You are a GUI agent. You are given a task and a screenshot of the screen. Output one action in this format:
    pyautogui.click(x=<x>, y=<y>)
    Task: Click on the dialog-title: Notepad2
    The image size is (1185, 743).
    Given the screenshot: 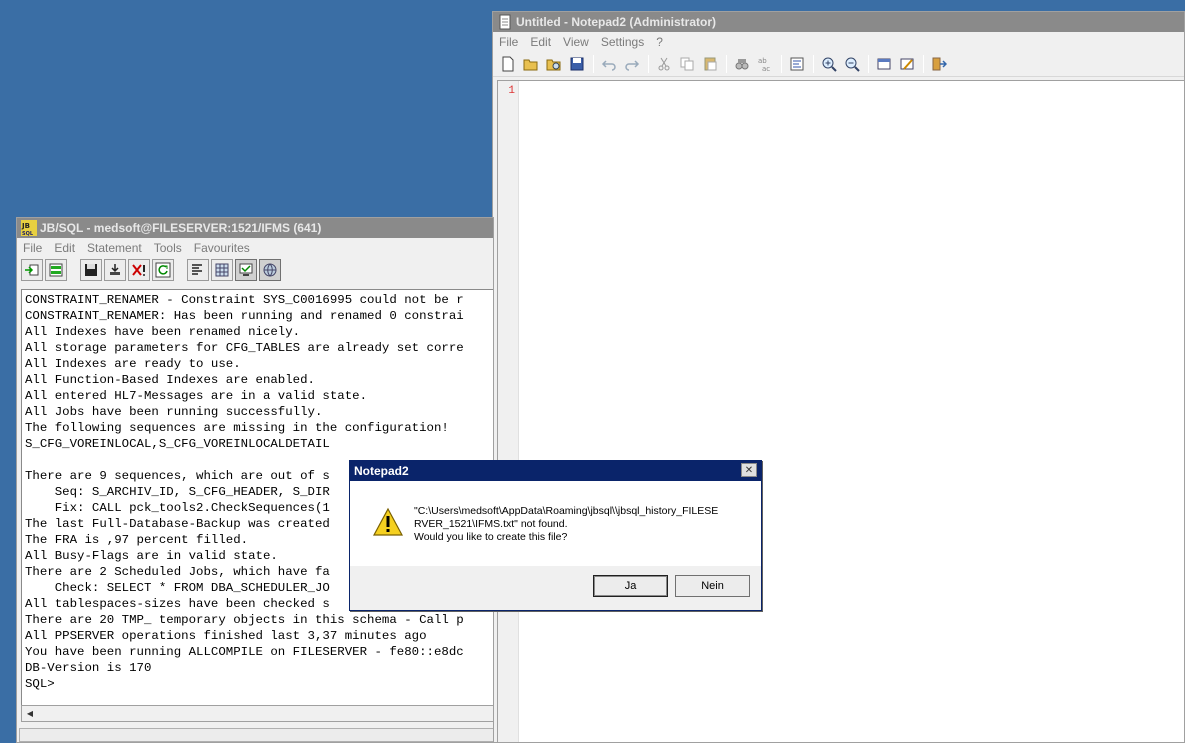 What is the action you would take?
    pyautogui.click(x=381, y=471)
    